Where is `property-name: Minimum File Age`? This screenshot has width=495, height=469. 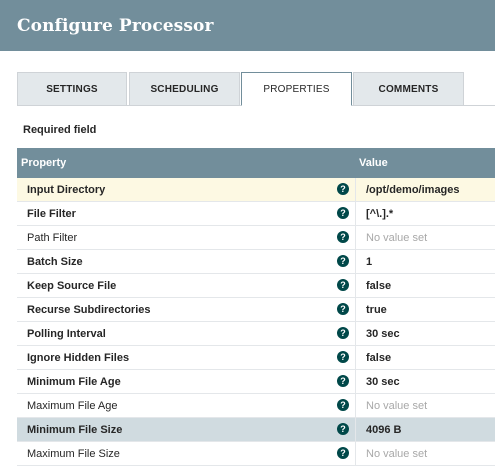 property-name: Minimum File Age is located at coordinates (74, 382).